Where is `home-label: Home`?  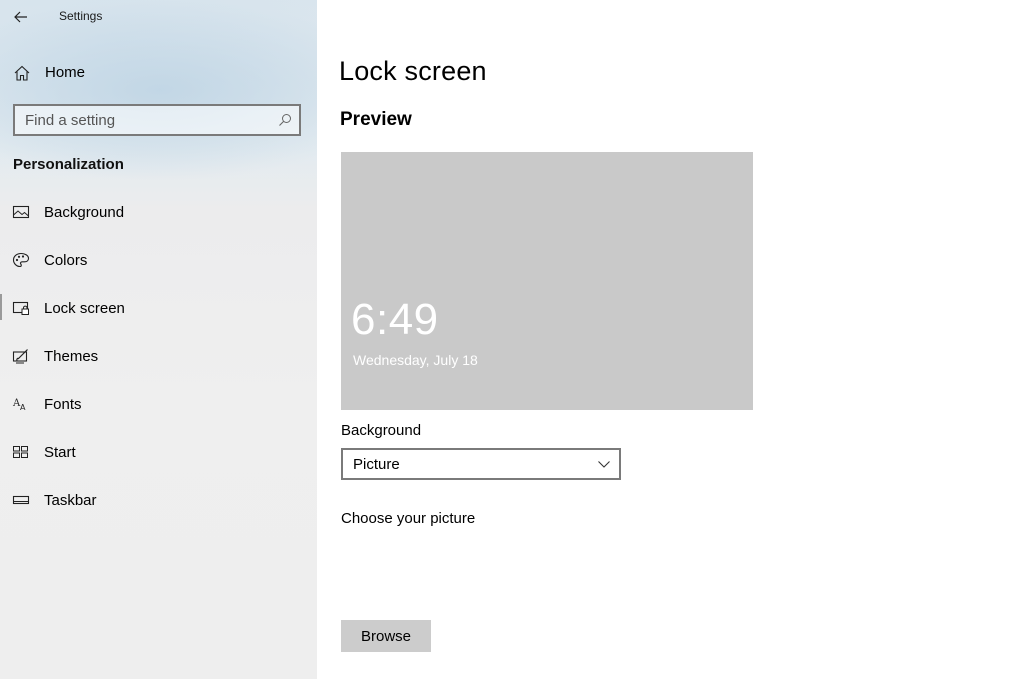
home-label: Home is located at coordinates (65, 72).